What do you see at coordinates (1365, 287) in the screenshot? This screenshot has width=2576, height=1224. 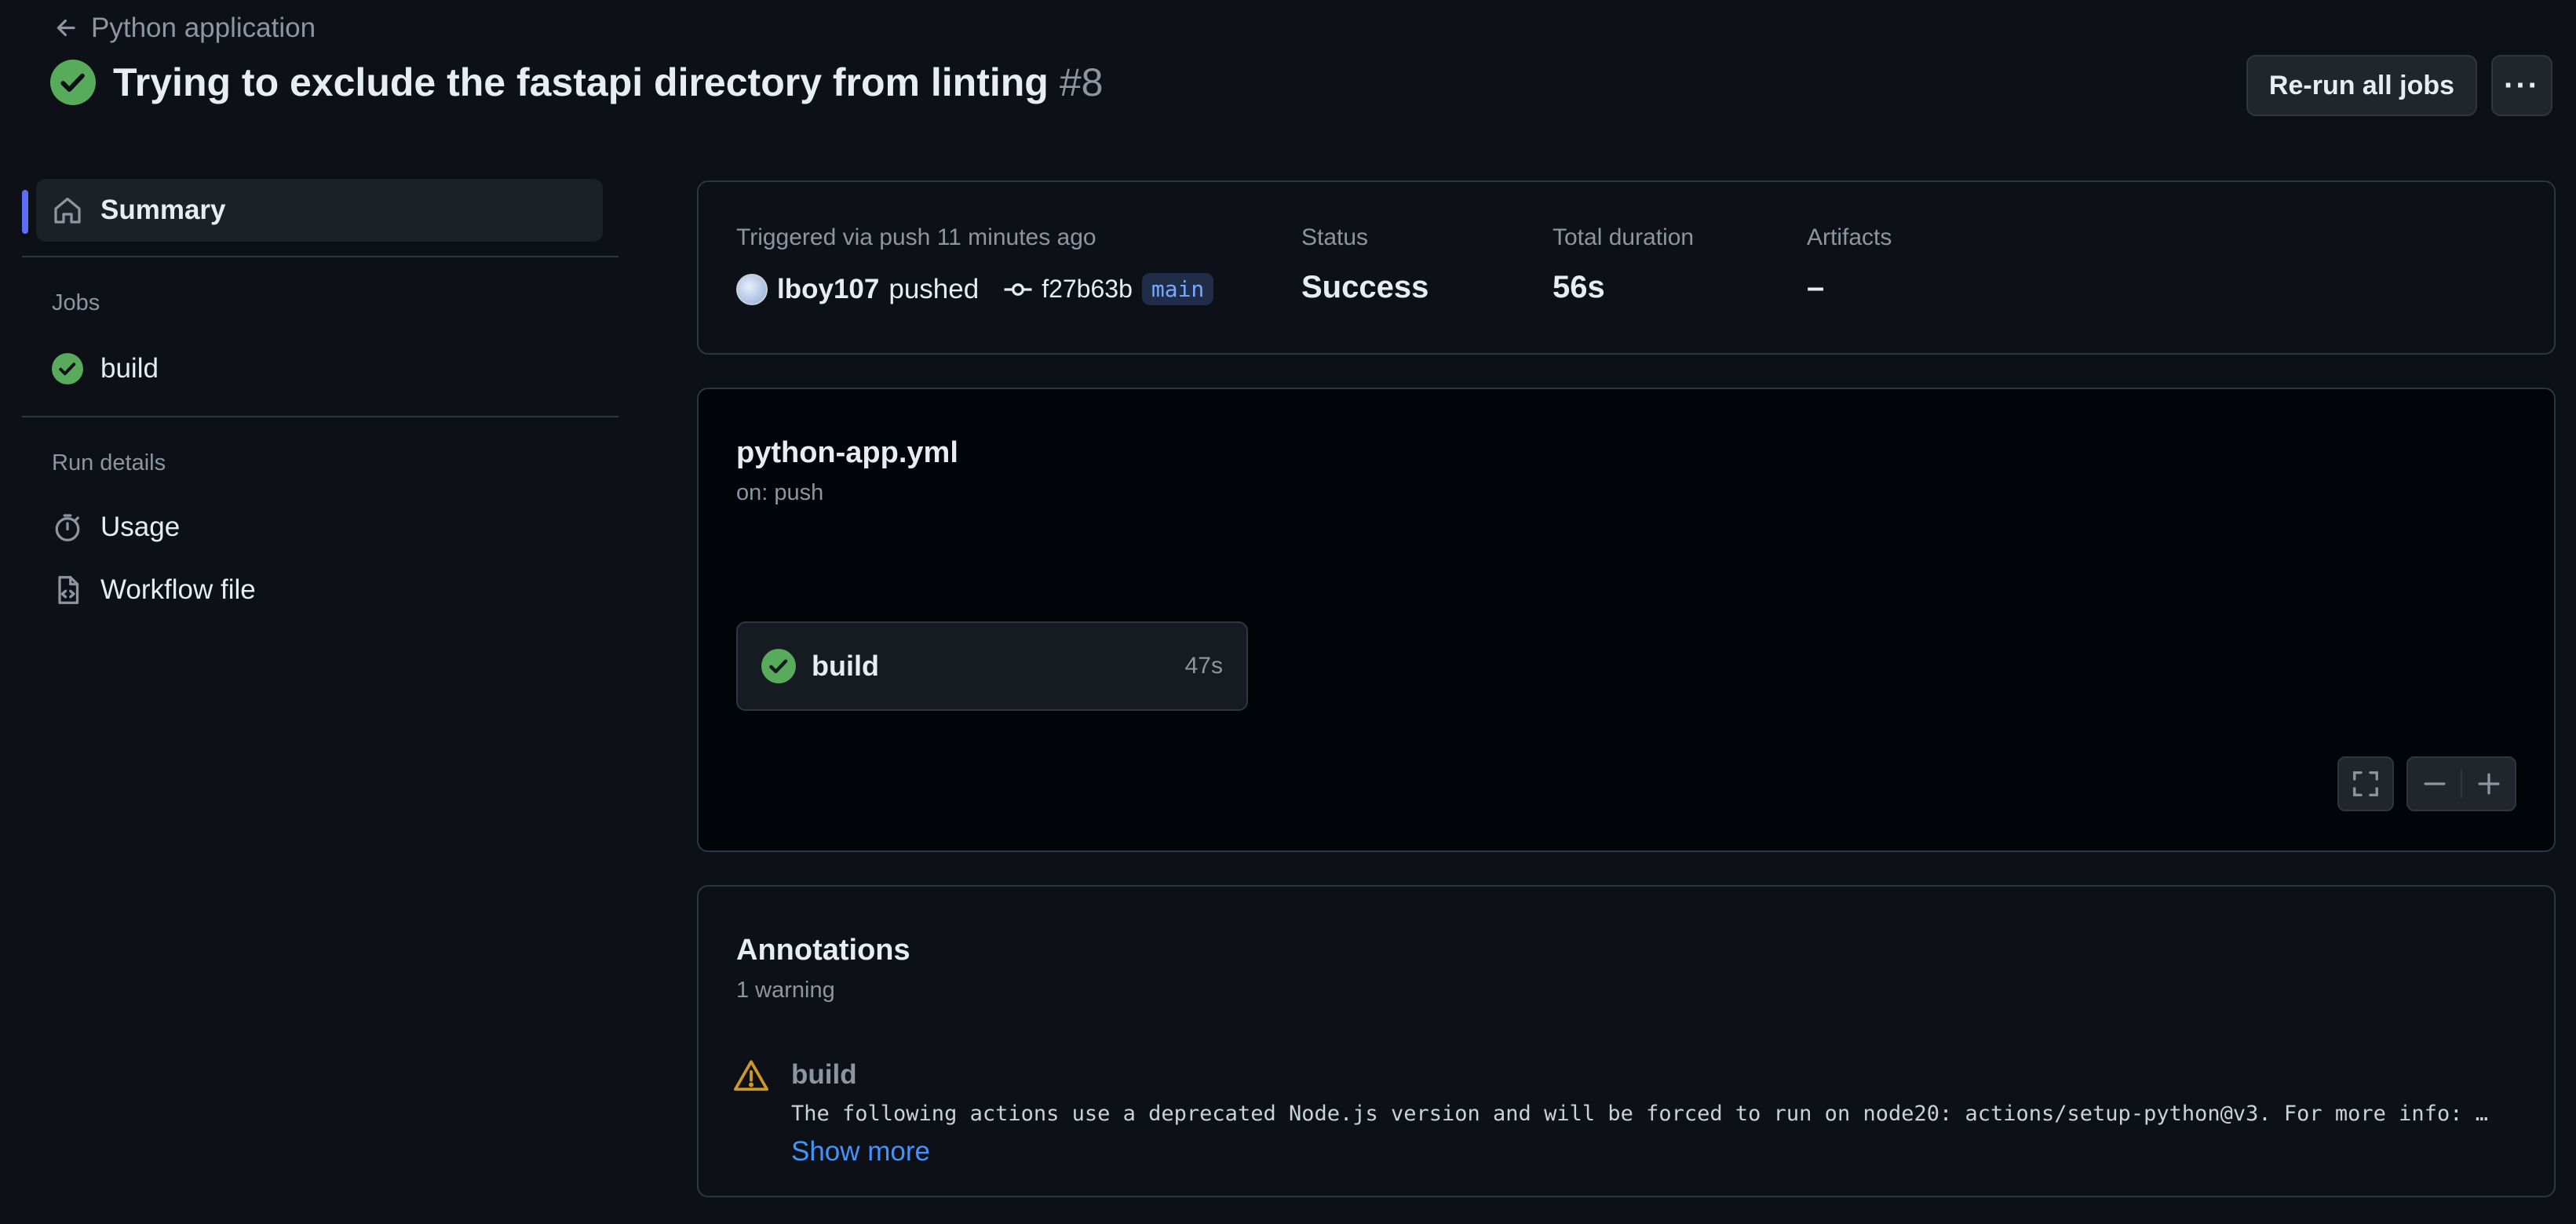 I see `status-value: Success` at bounding box center [1365, 287].